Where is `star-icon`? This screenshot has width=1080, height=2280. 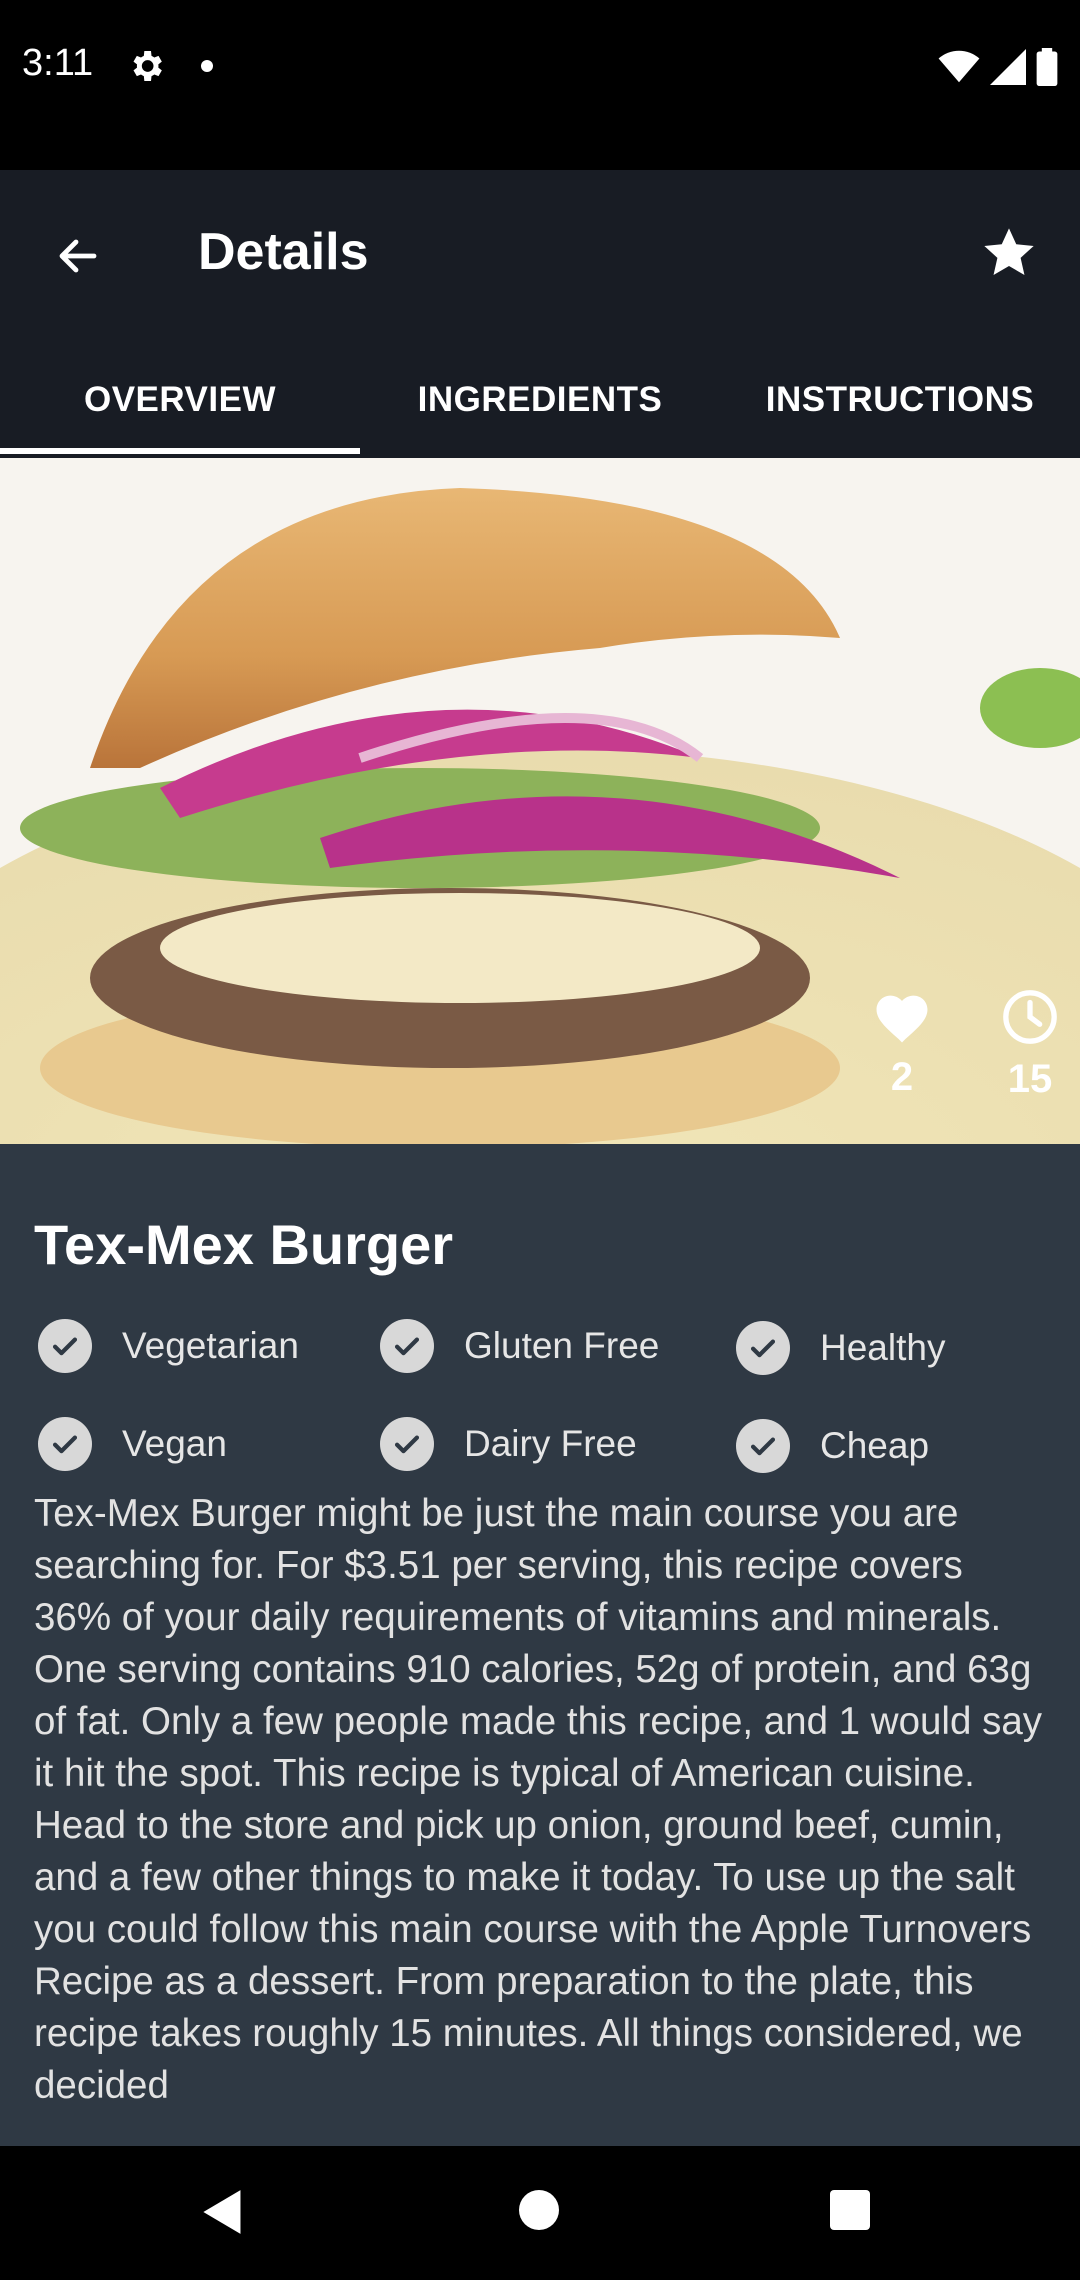 star-icon is located at coordinates (1009, 251).